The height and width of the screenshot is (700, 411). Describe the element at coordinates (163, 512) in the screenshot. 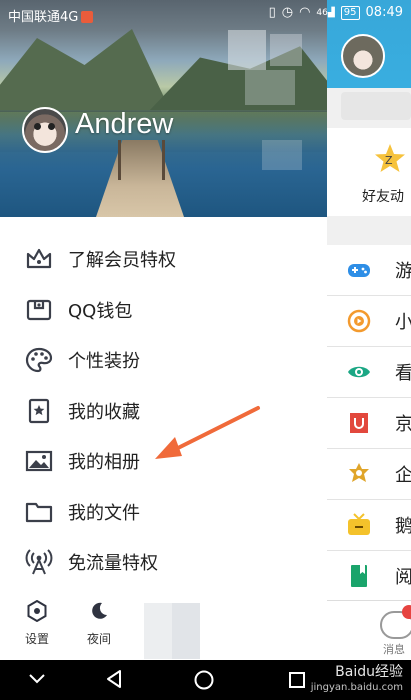

I see `menu-item-files: 我的文件` at that location.